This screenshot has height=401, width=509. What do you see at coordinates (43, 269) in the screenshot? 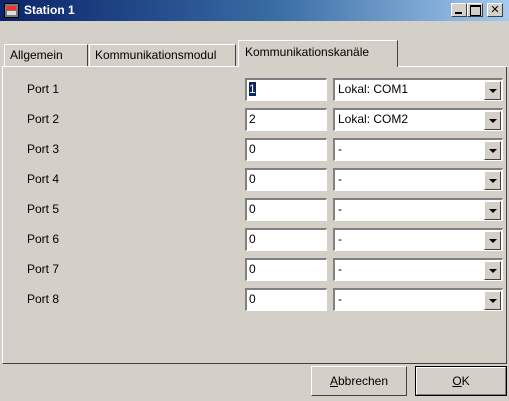
I see `port-label: Port 7` at bounding box center [43, 269].